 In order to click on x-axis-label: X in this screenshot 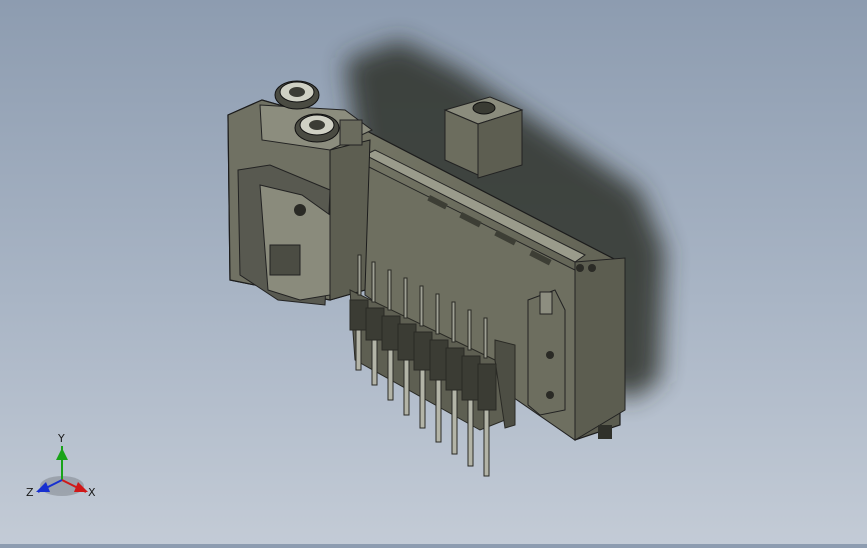, I will do `click(92, 492)`.